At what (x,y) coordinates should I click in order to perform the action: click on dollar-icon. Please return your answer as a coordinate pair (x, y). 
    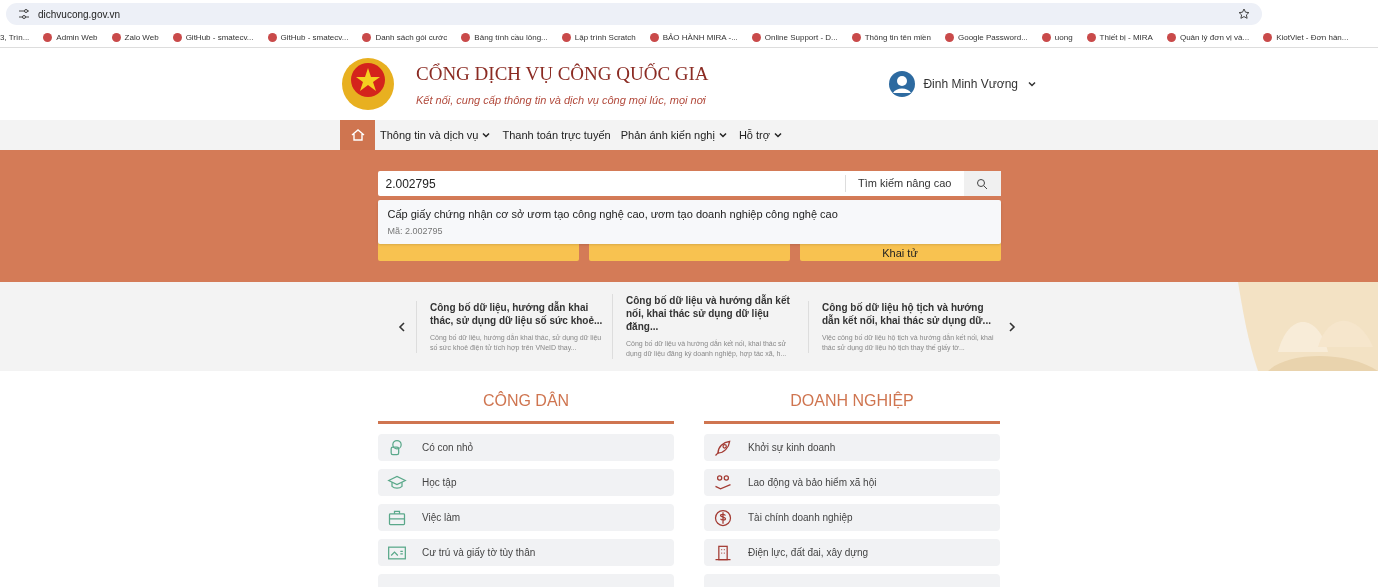
    Looking at the image, I should click on (723, 517).